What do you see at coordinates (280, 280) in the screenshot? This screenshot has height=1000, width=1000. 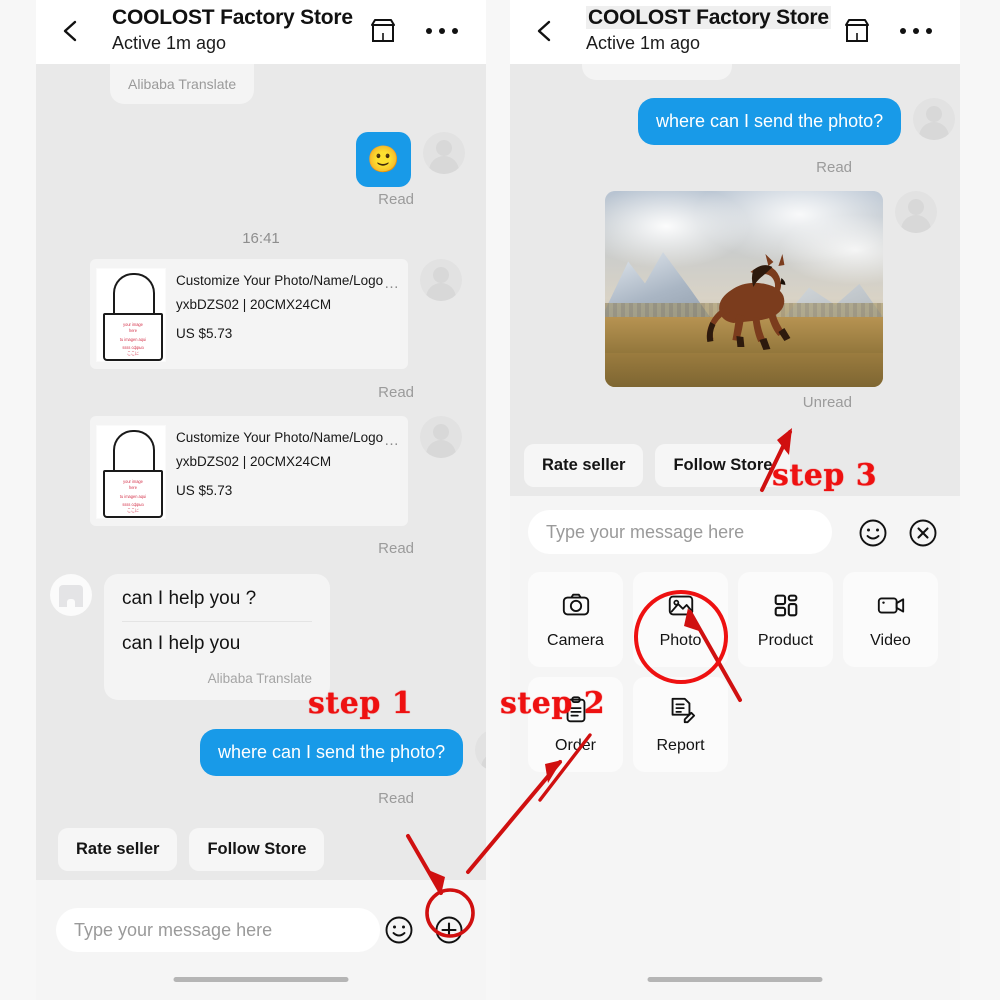 I see `product-title: Customize Your Photo/Name/Logo` at bounding box center [280, 280].